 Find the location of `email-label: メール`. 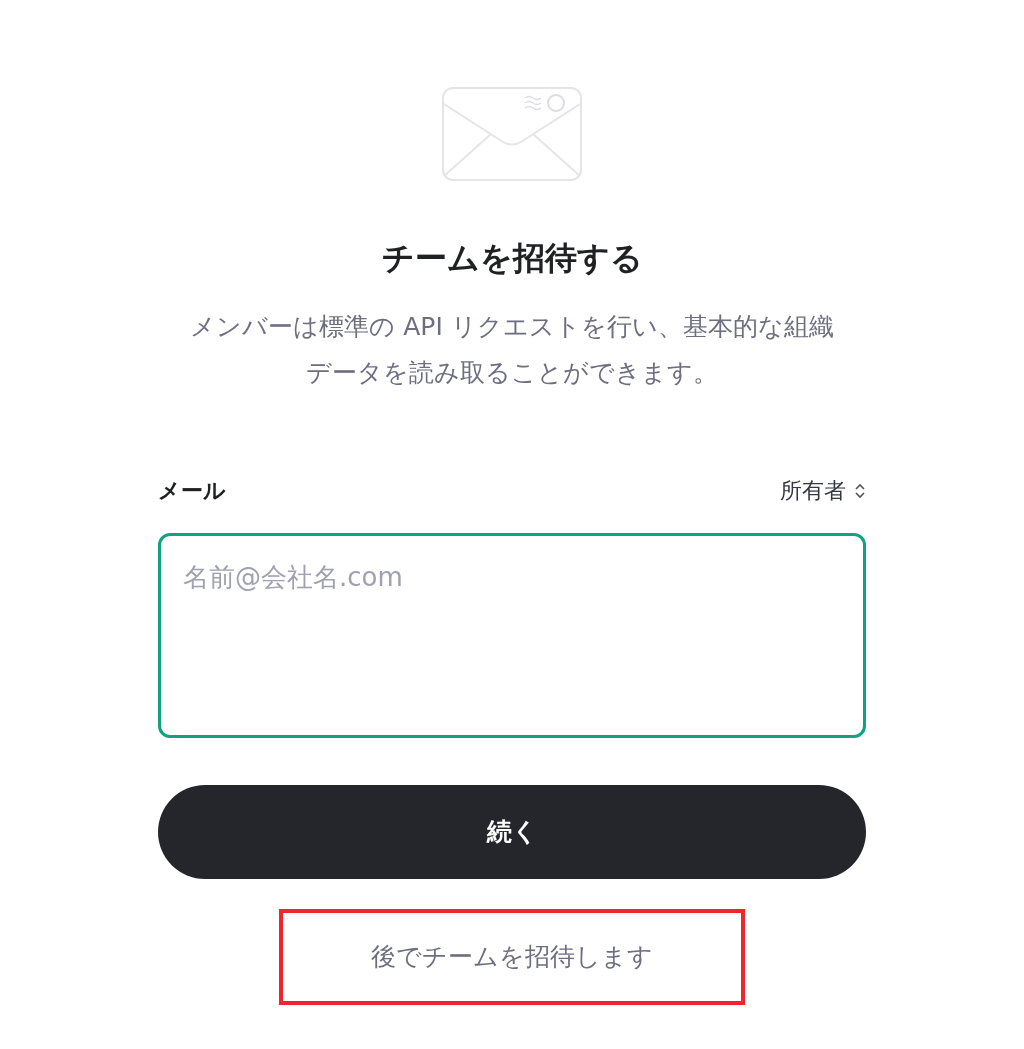

email-label: メール is located at coordinates (192, 491).